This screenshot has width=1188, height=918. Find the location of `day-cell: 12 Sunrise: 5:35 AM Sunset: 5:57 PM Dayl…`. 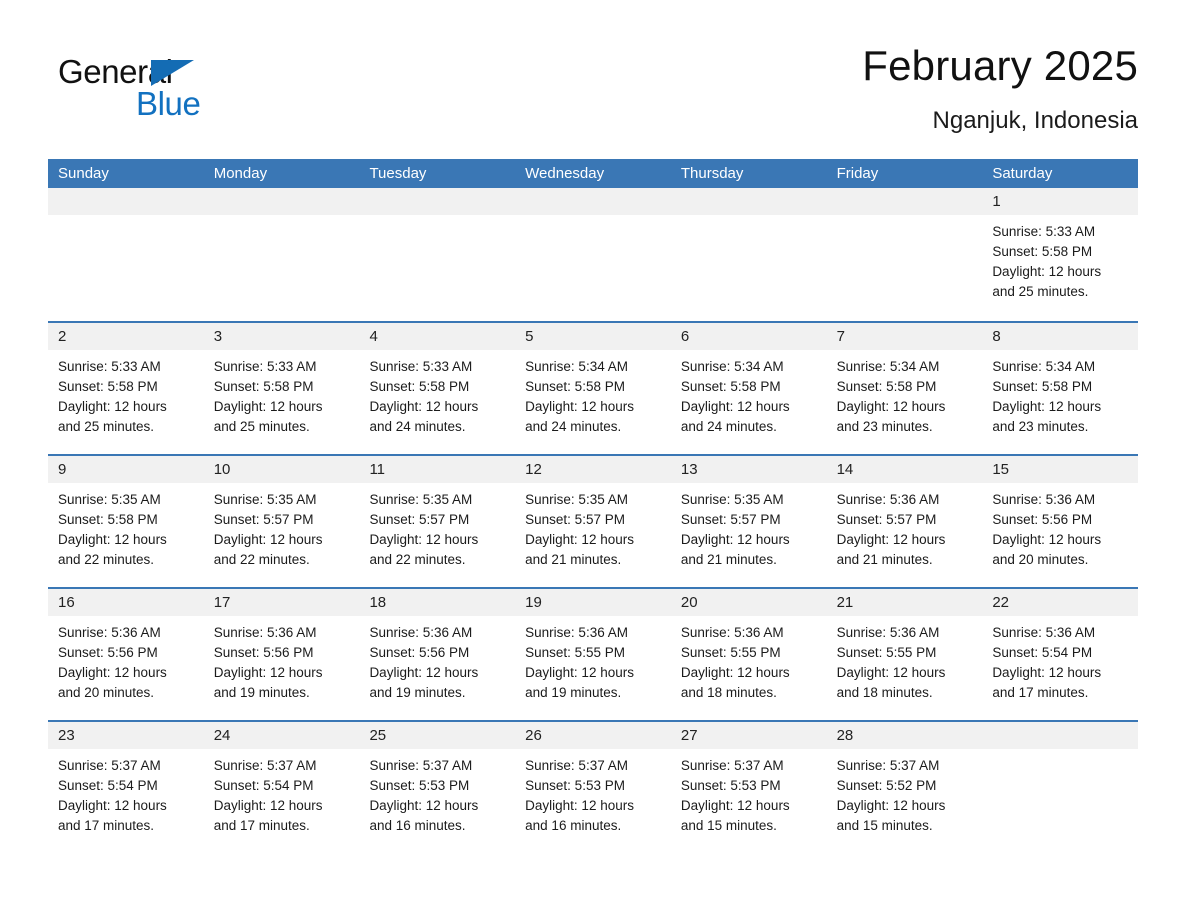

day-cell: 12 Sunrise: 5:35 AM Sunset: 5:57 PM Dayl… is located at coordinates (593, 521).